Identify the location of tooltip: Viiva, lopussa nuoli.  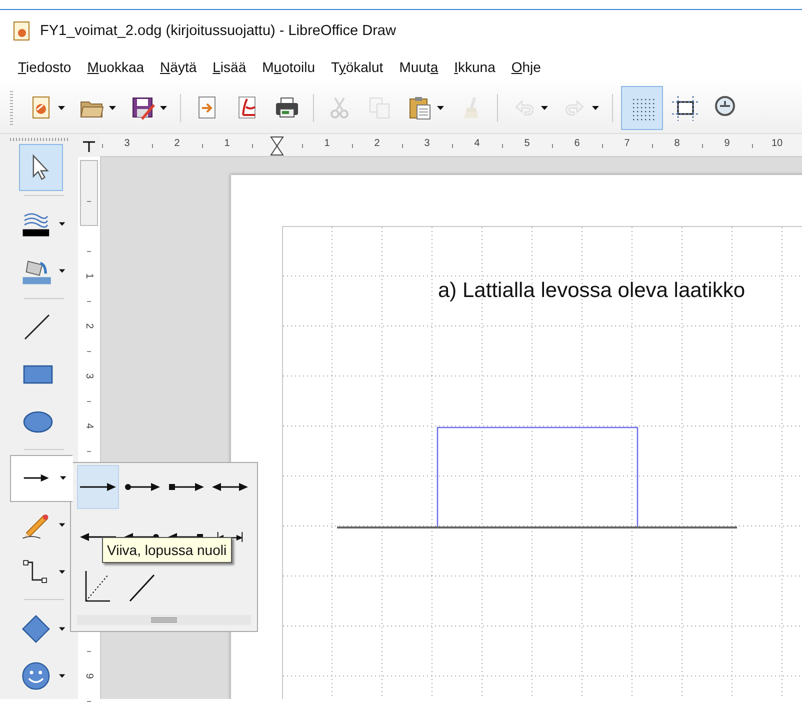
(167, 550).